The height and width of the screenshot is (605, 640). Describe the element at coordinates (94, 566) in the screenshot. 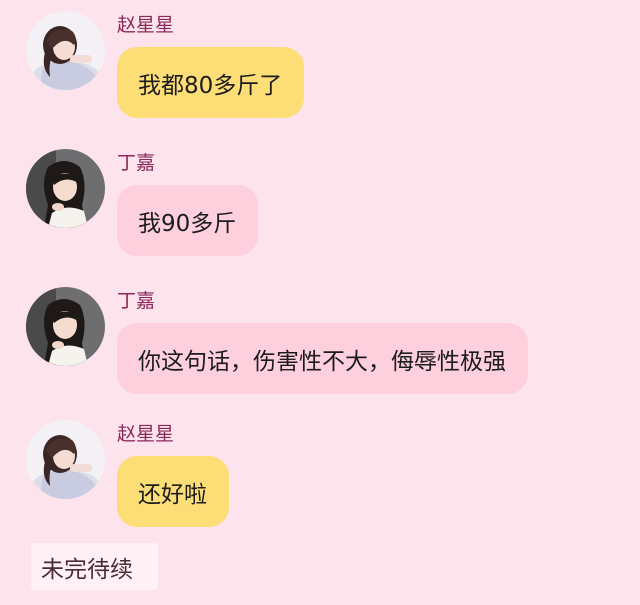

I see `to-be-continued-label: 未完待续` at that location.